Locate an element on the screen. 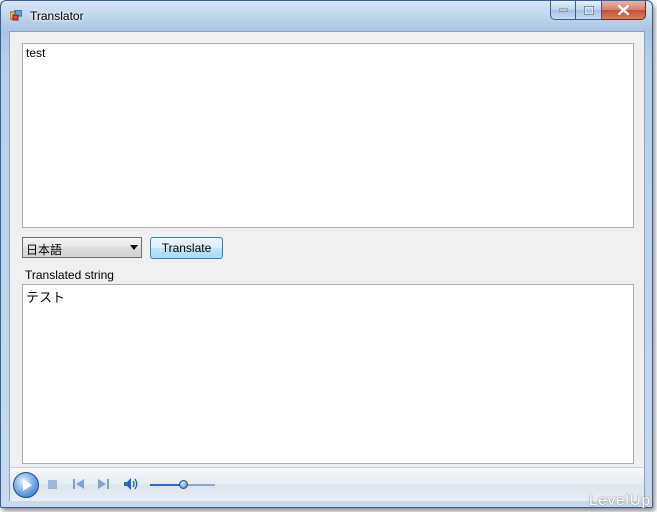 The height and width of the screenshot is (512, 657). watermark: LevelUp is located at coordinates (619, 500).